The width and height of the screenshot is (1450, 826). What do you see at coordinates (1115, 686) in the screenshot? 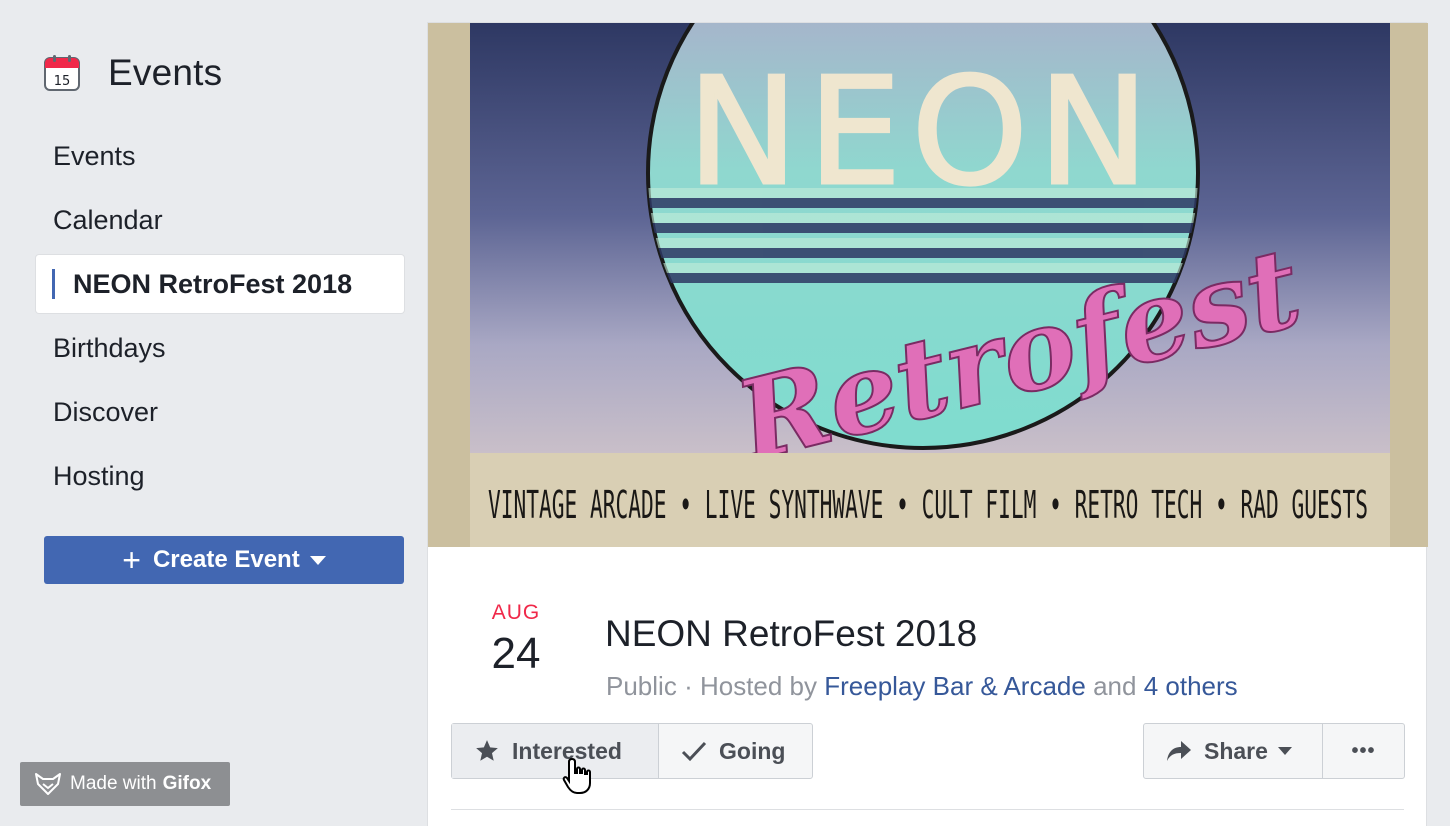
I see `event-and-label: and` at bounding box center [1115, 686].